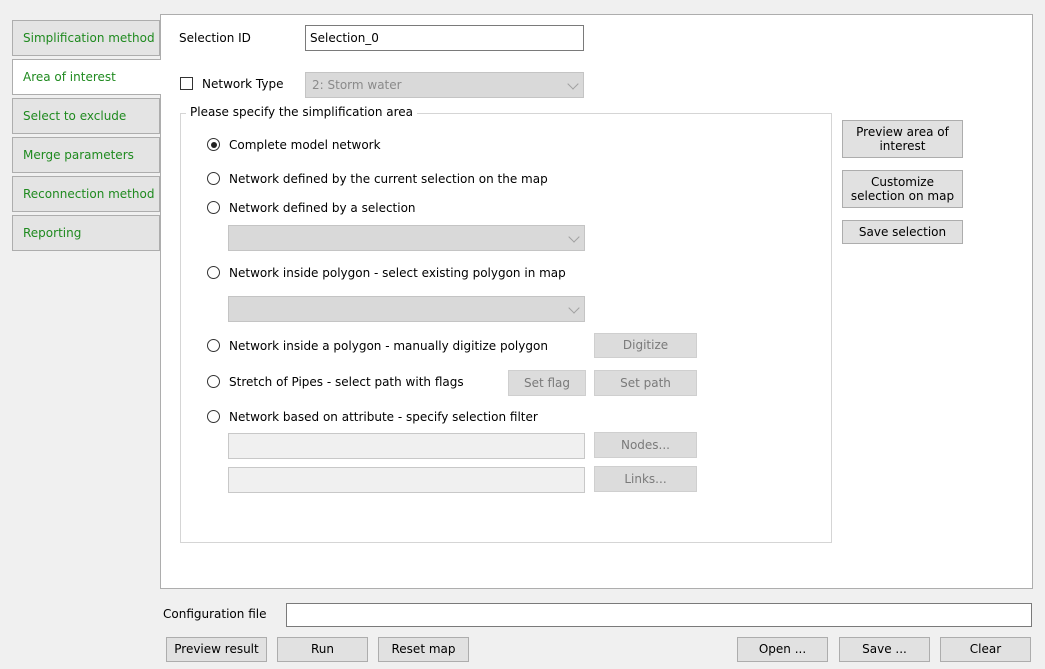  Describe the element at coordinates (302, 112) in the screenshot. I see `simplification-area-title: Please specify the simplification area` at that location.